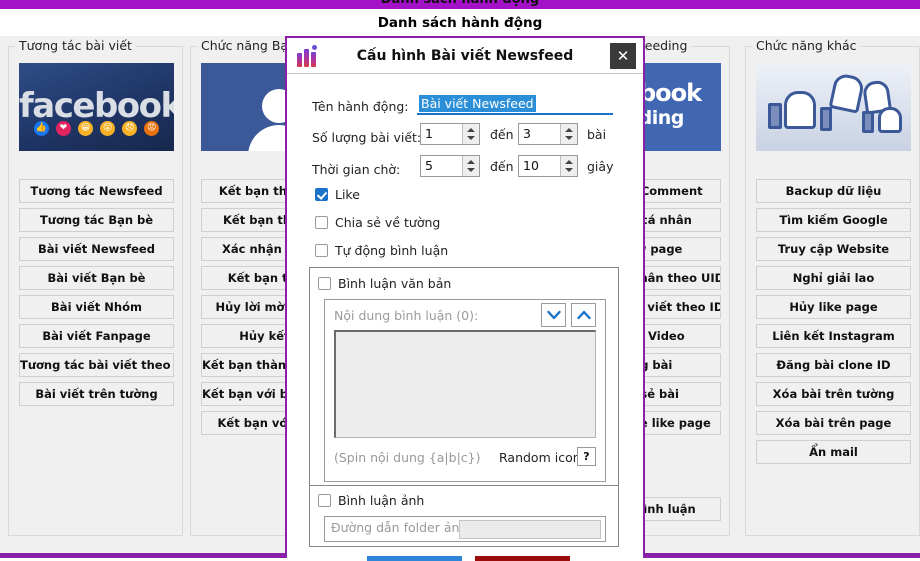 Image resolution: width=920 pixels, height=561 pixels. What do you see at coordinates (96, 249) in the screenshot?
I see `button-bai-viet-newsfeed: Bài viết Newsfeed` at bounding box center [96, 249].